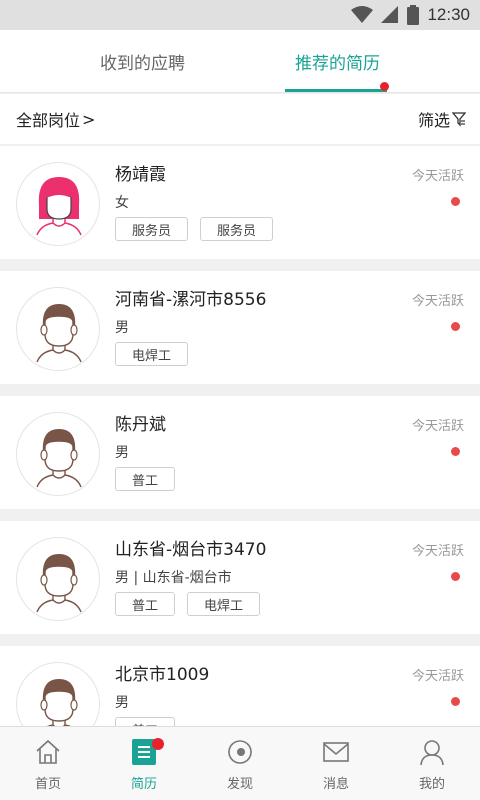  I want to click on nav-profile: 我的, so click(432, 763).